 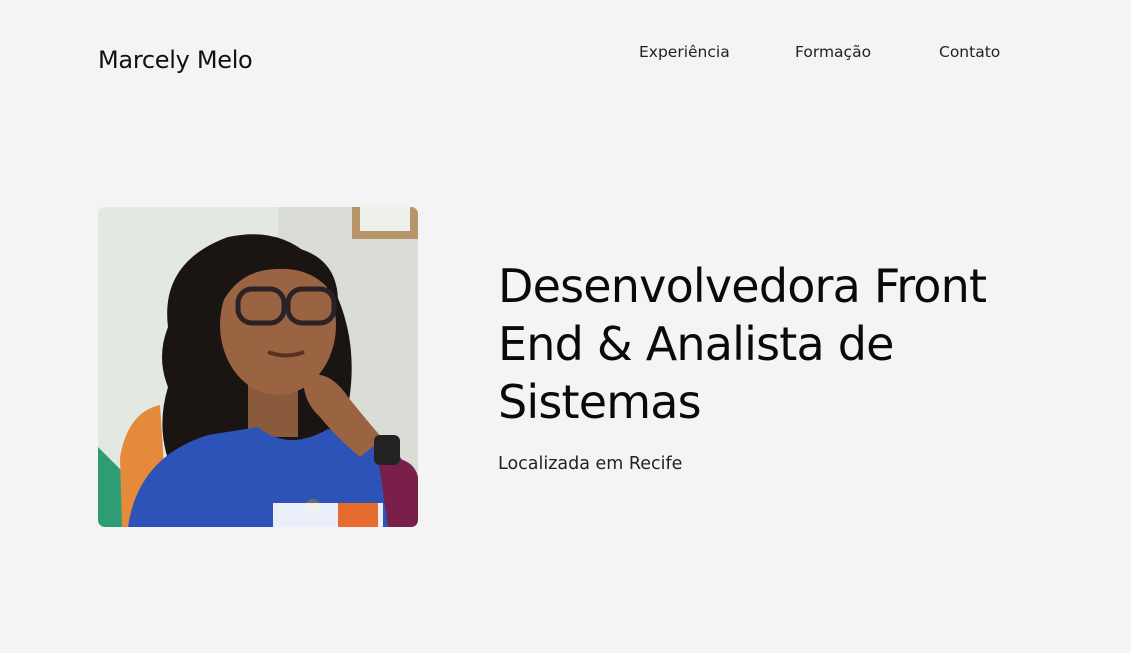 What do you see at coordinates (867, 52) in the screenshot?
I see `nav-link-formacao: Formação` at bounding box center [867, 52].